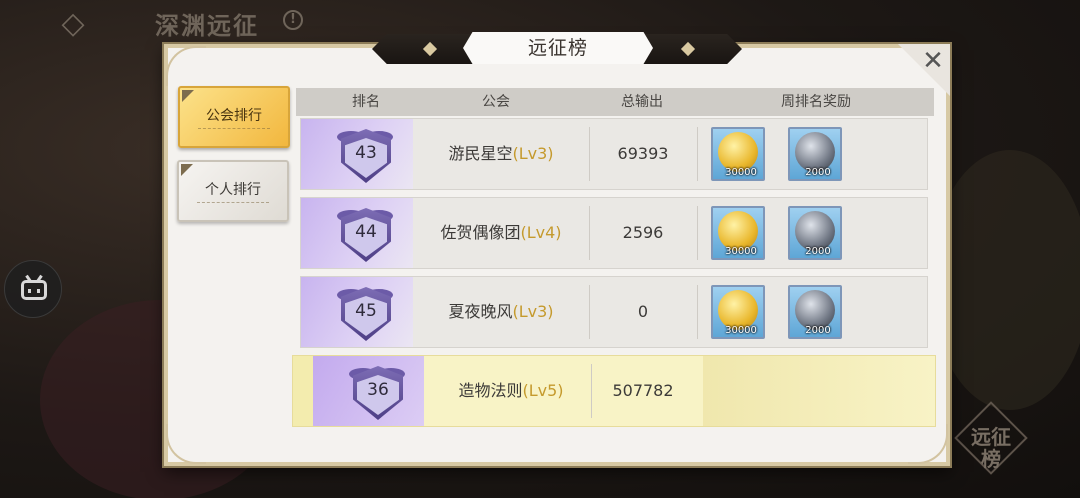 Image resolution: width=1080 pixels, height=498 pixels. What do you see at coordinates (991, 448) in the screenshot?
I see `emblem-label: 远征榜` at bounding box center [991, 448].